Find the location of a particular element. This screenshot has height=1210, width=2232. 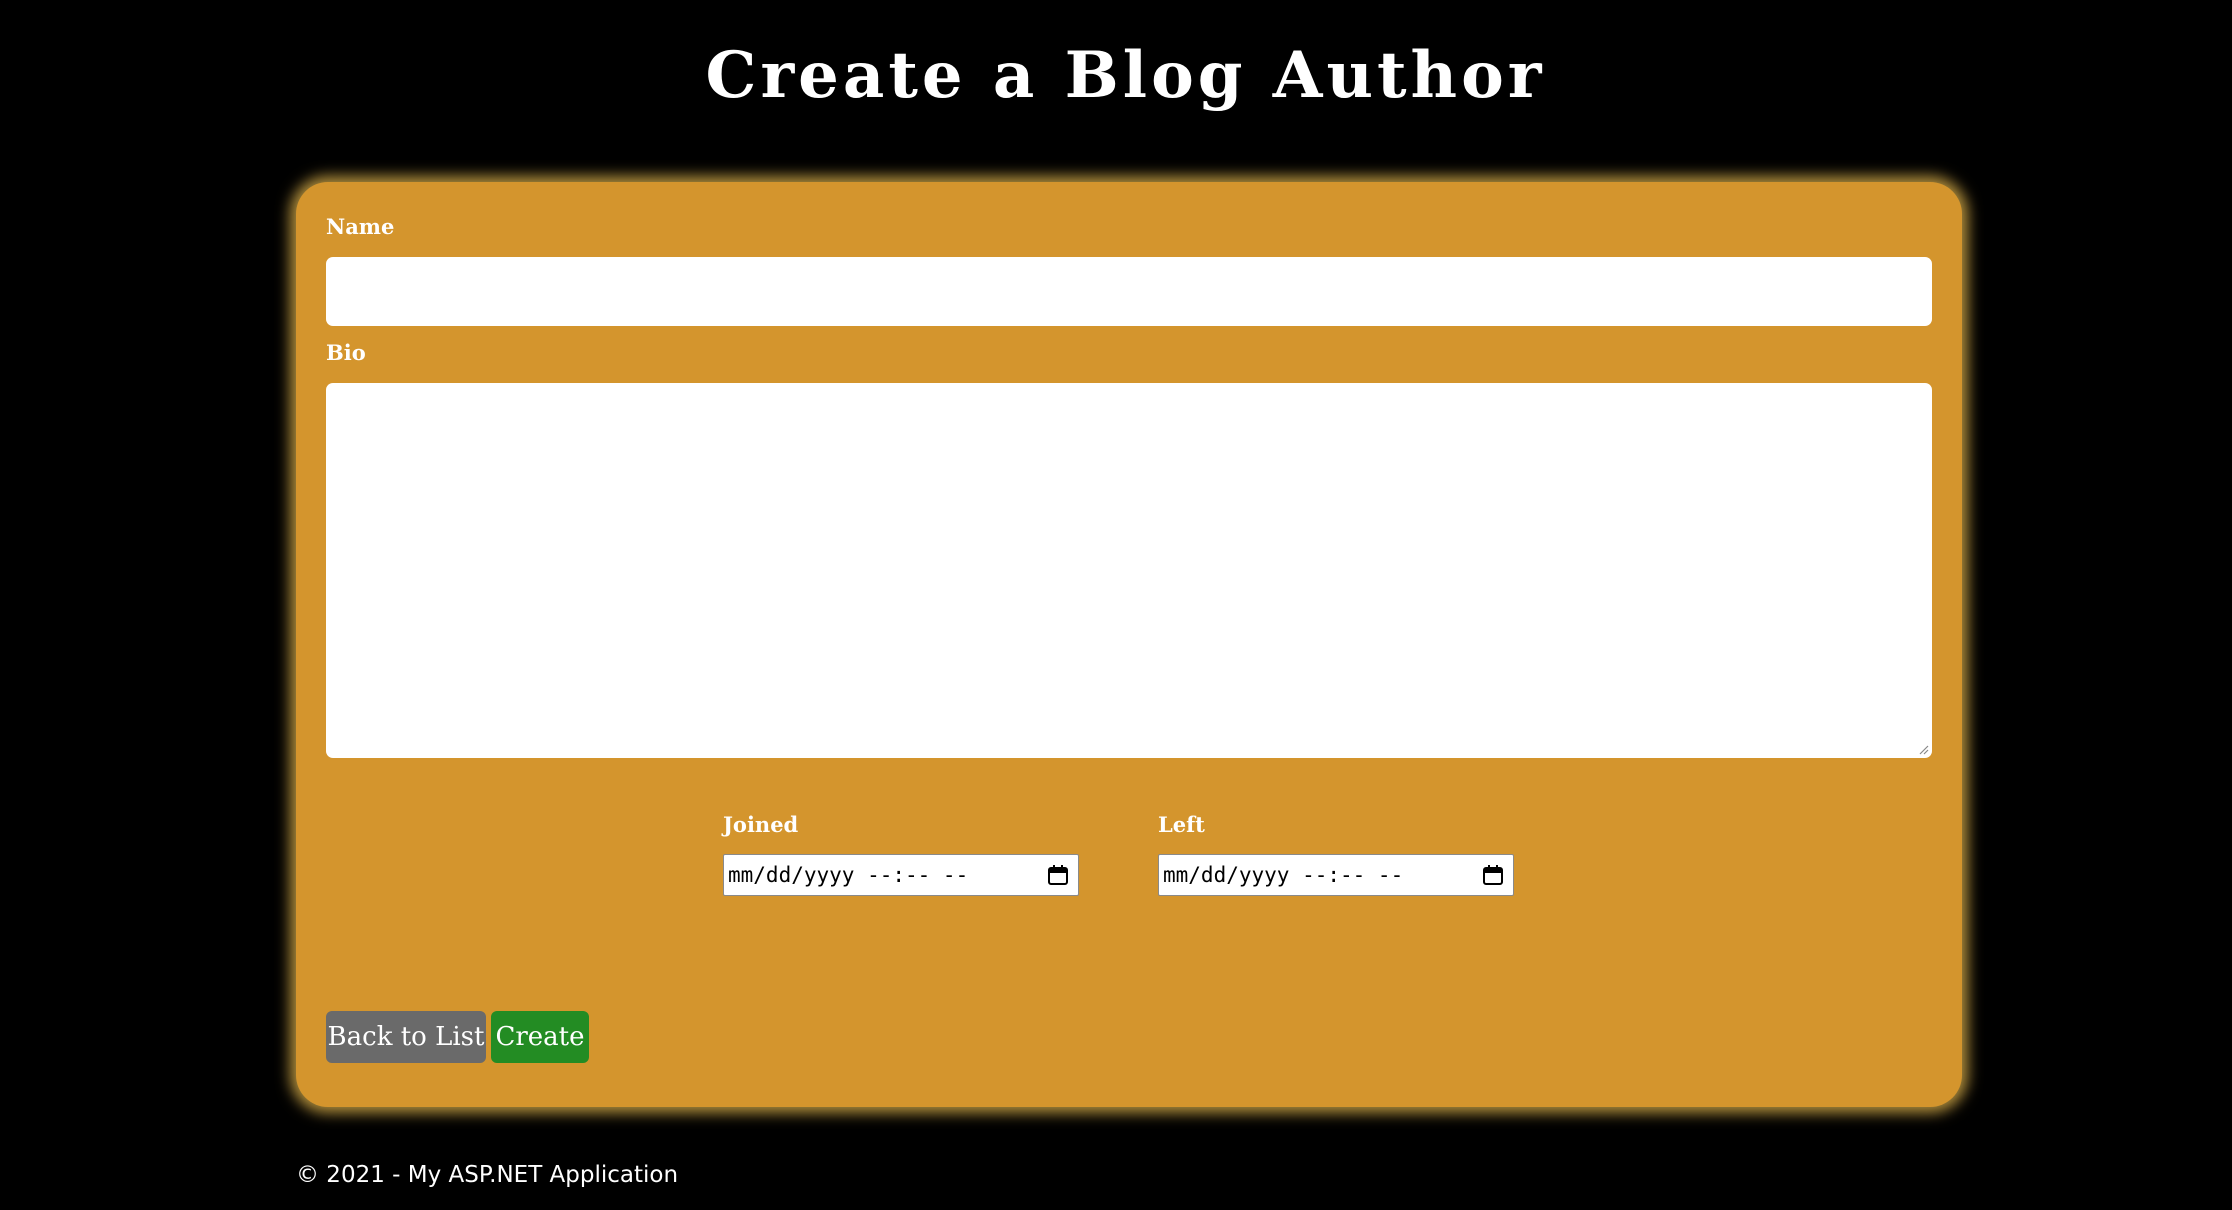

joined-date-placeholder: mm/dd/yyyy --:-- -- is located at coordinates (848, 875).